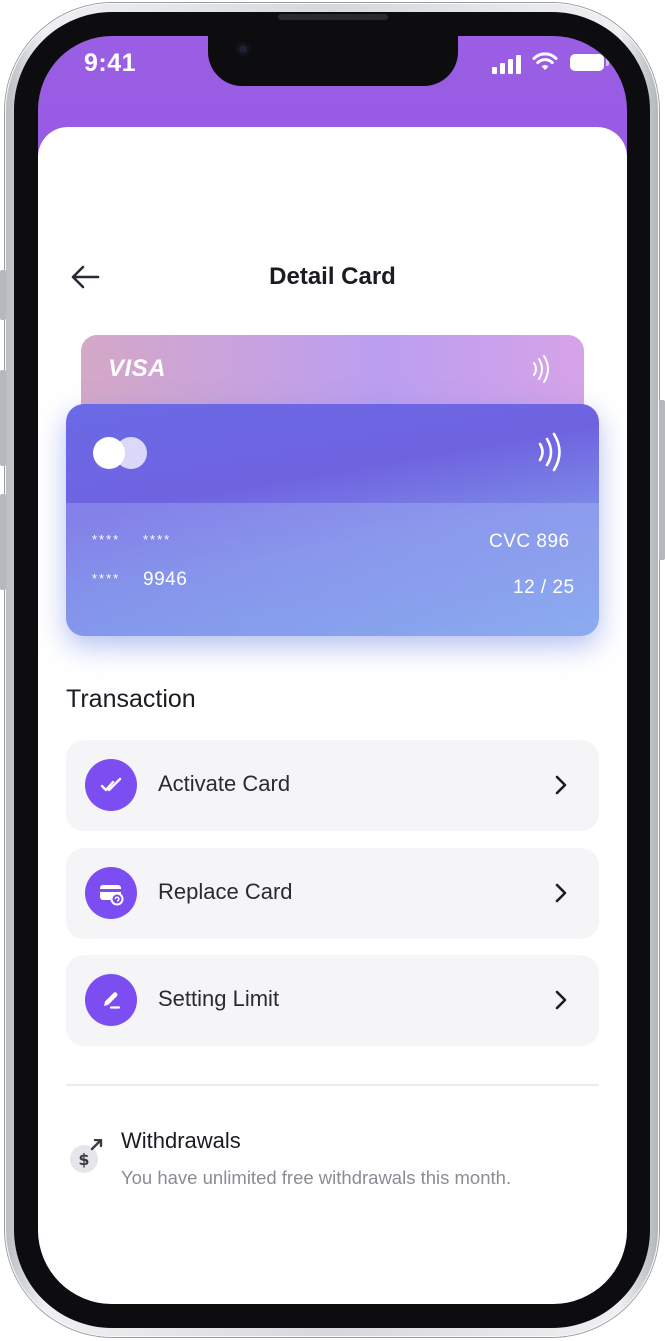 This screenshot has width=665, height=1341. I want to click on page-title: Detail Card, so click(332, 276).